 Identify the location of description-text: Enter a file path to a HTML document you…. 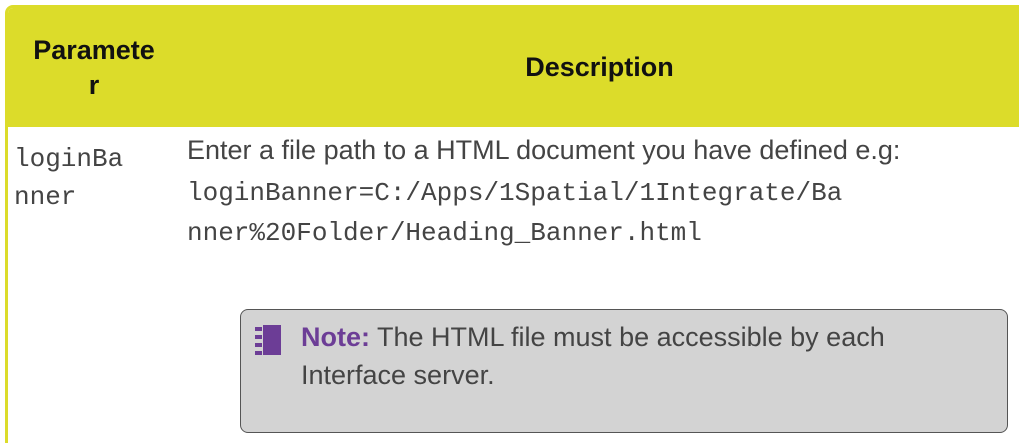
(544, 150).